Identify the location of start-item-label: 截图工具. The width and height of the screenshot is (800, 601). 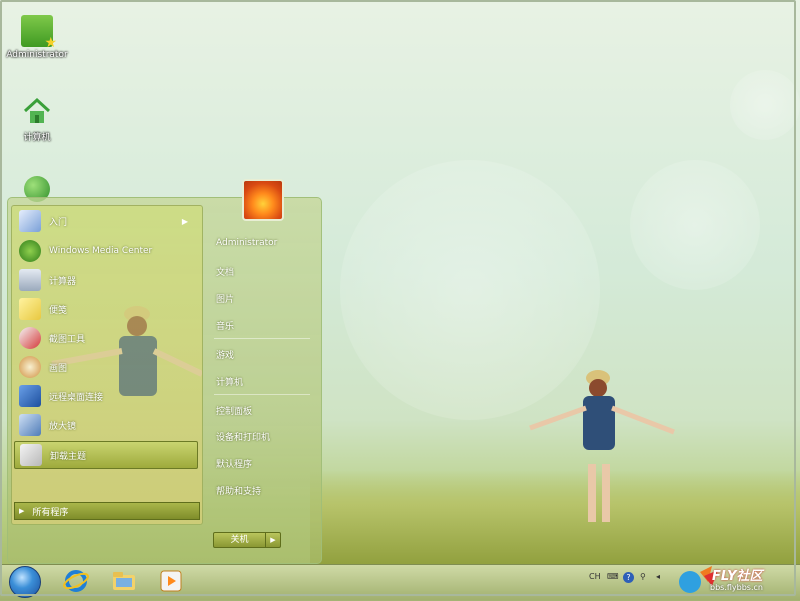
(67, 339).